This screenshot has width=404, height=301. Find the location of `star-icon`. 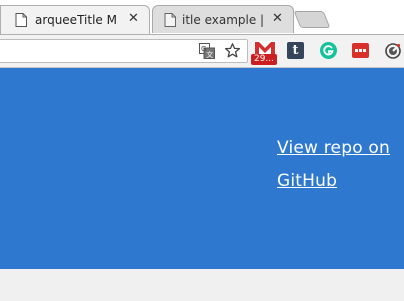

star-icon is located at coordinates (232, 50).